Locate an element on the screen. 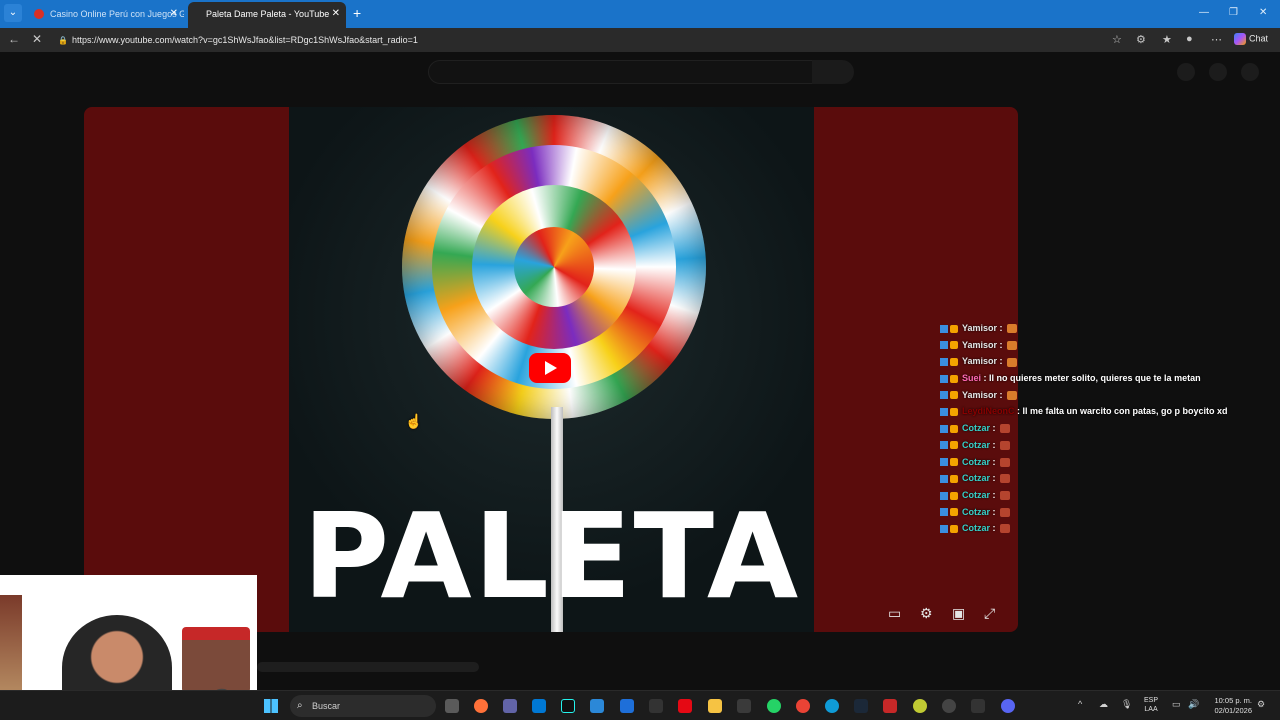 This screenshot has width=1280, height=720. chat-message: Cotzar : is located at coordinates (1085, 495).